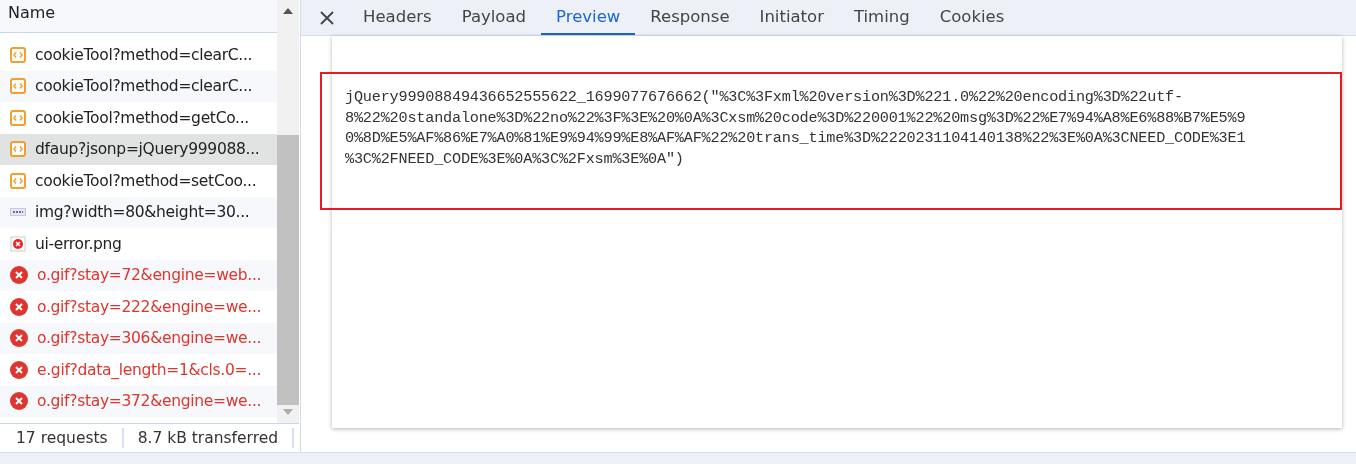 The image size is (1356, 464). What do you see at coordinates (288, 11) in the screenshot?
I see `scroll-up-icon` at bounding box center [288, 11].